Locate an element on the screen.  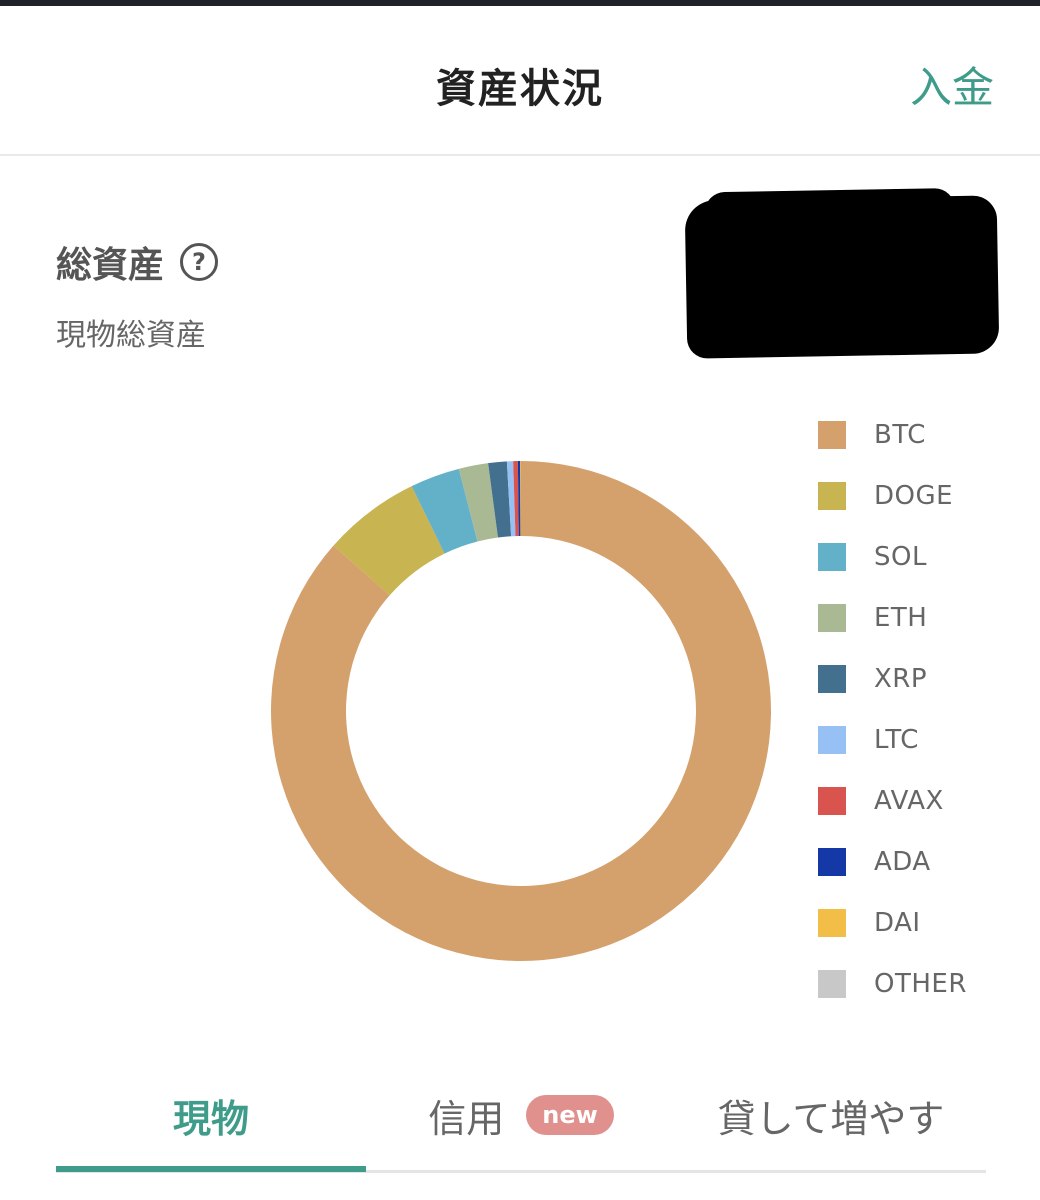
legend-label: OTHER is located at coordinates (920, 983).